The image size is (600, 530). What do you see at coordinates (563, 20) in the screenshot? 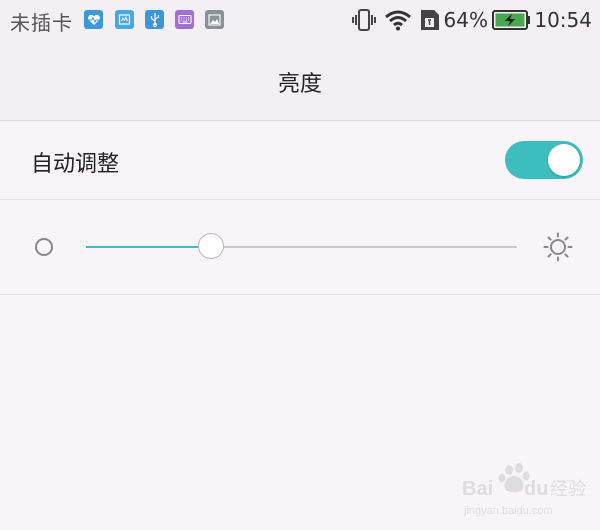
I see `clock: 10:54` at bounding box center [563, 20].